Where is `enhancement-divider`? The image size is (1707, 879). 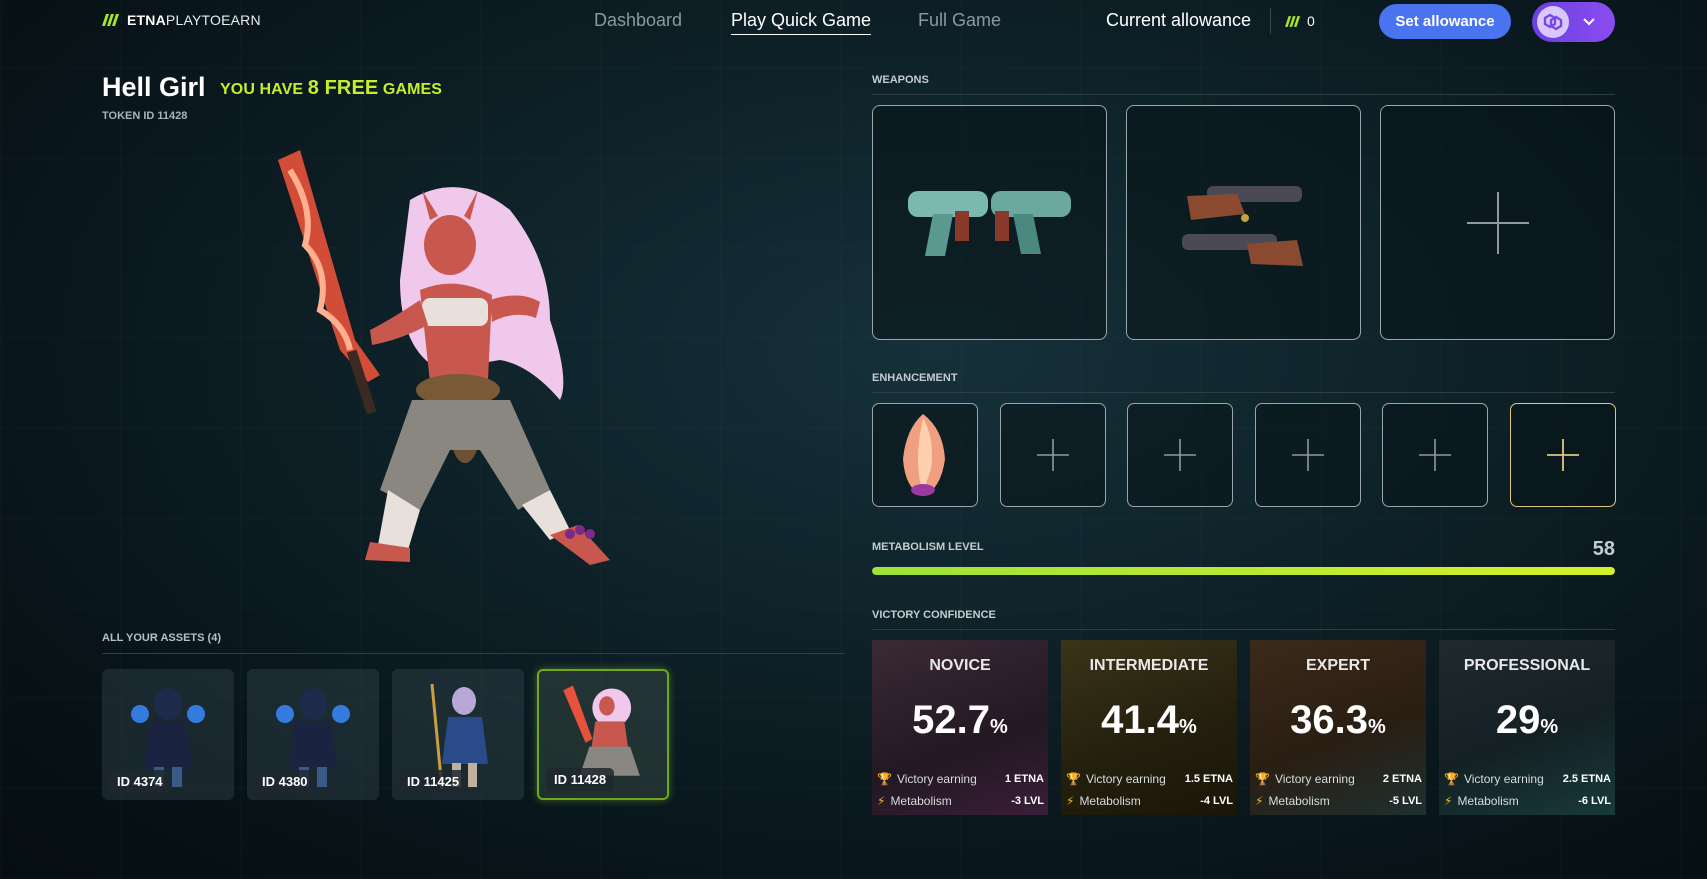 enhancement-divider is located at coordinates (1243, 392).